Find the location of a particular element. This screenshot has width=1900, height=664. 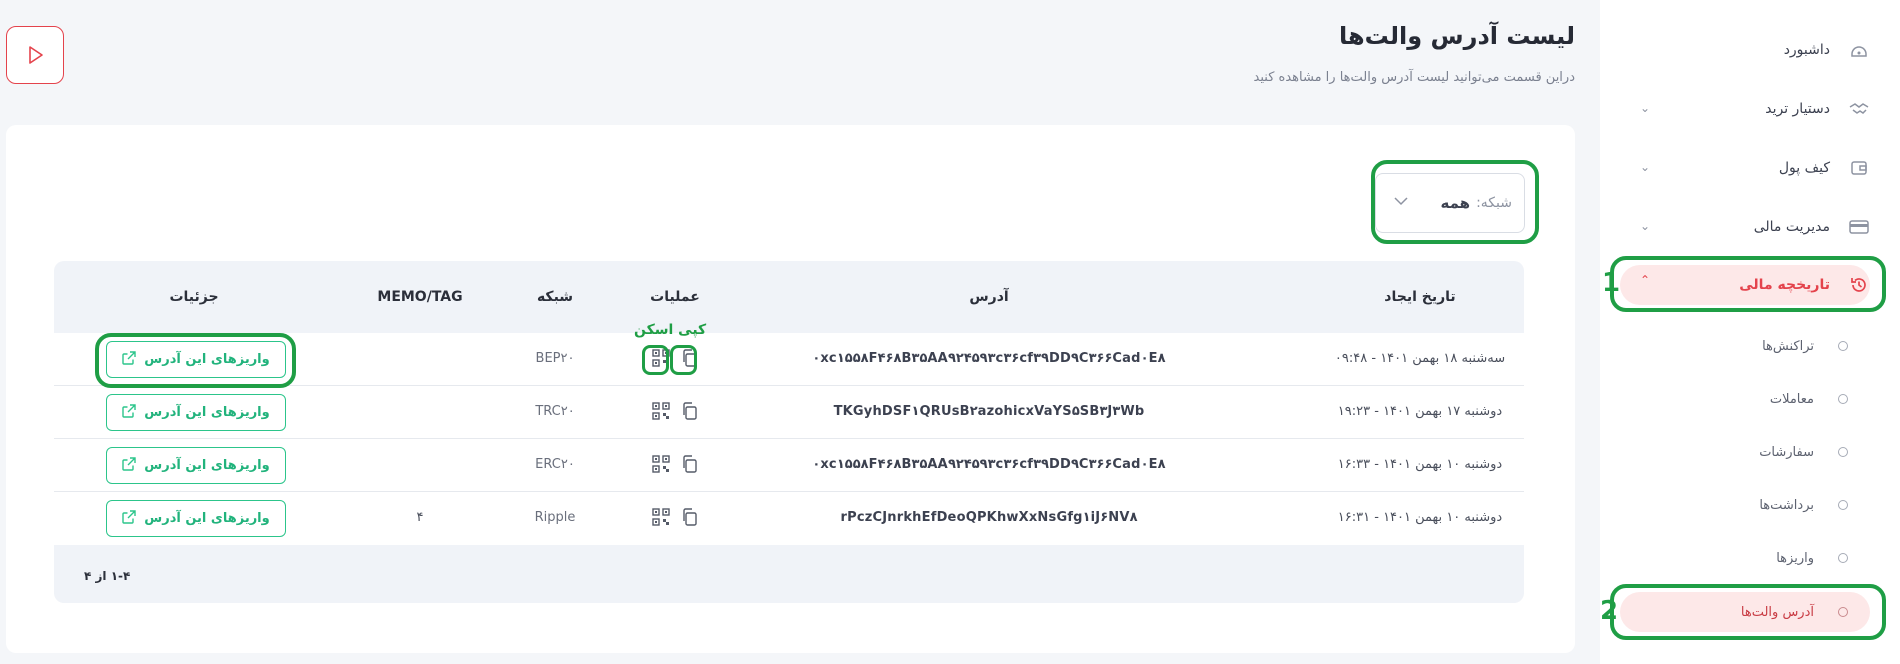

network-value: Ripple is located at coordinates (555, 517).